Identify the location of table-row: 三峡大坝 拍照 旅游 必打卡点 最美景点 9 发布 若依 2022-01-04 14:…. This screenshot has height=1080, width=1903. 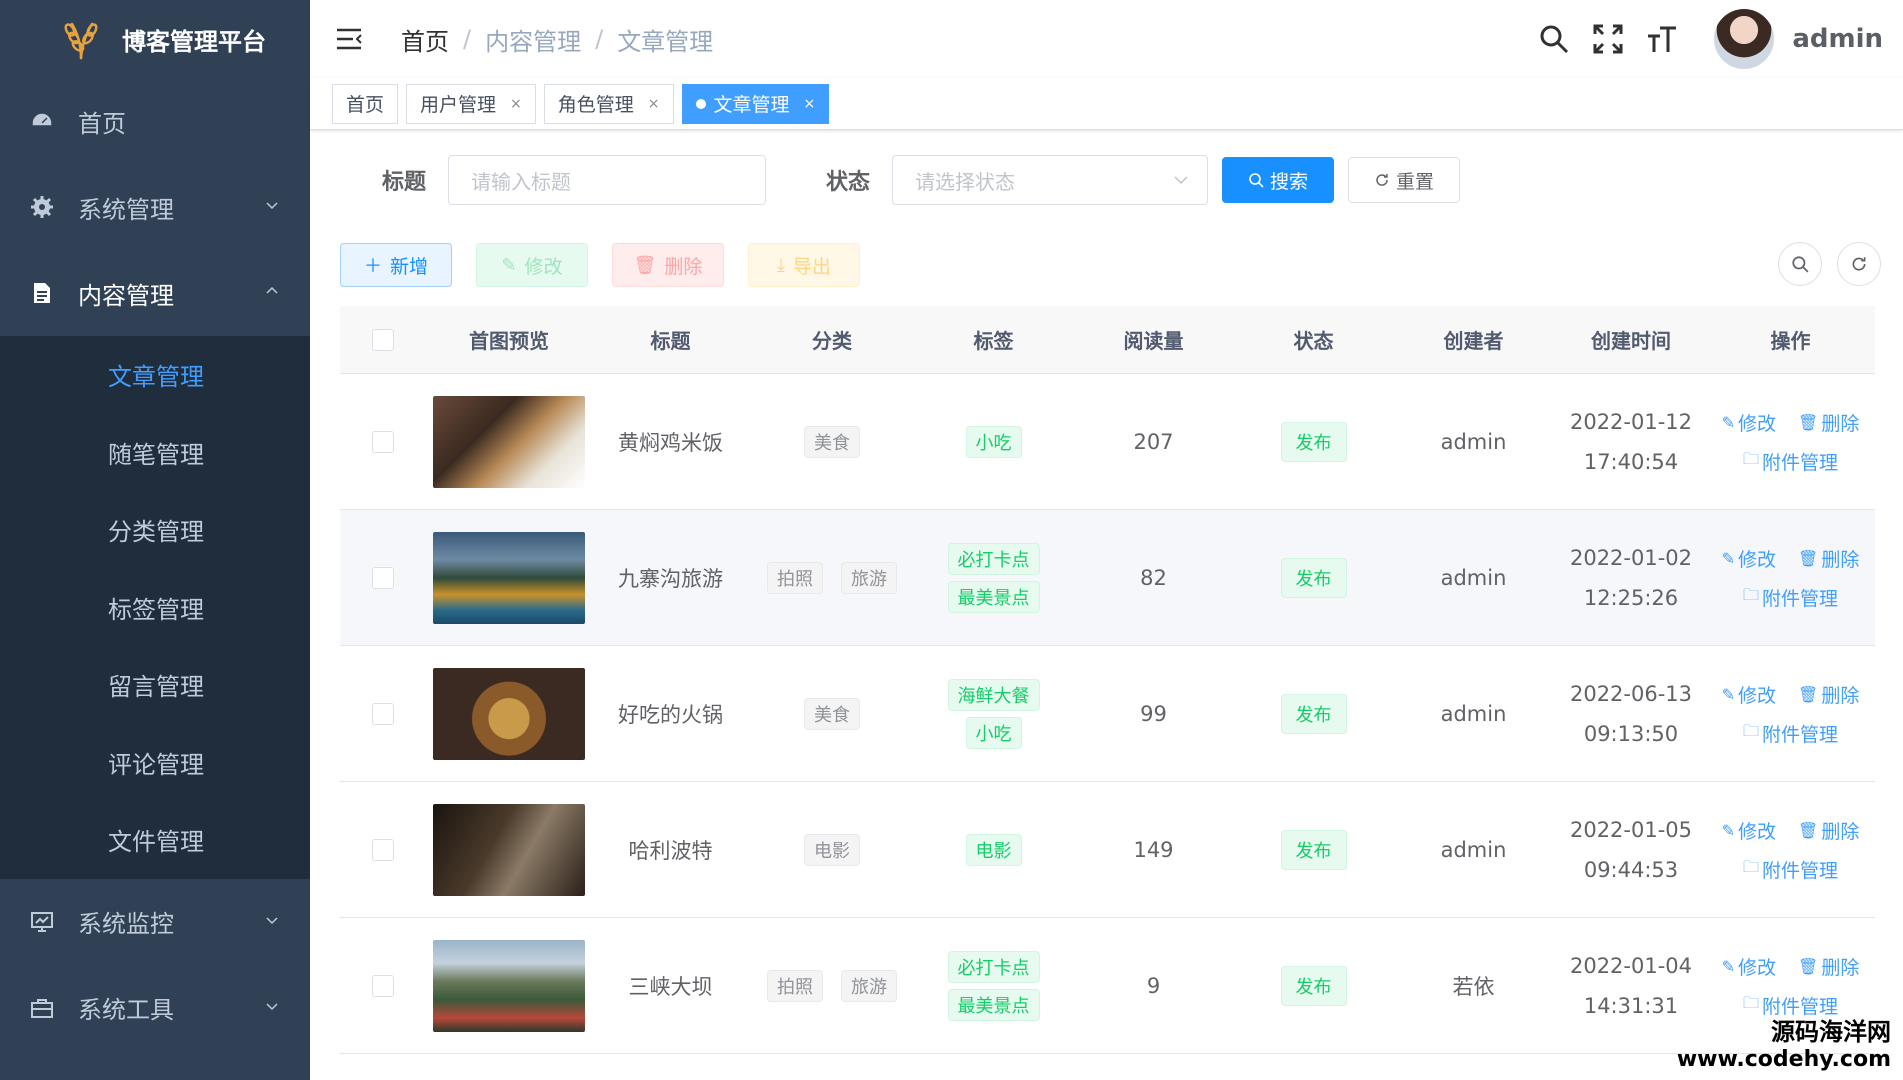
(1107, 986).